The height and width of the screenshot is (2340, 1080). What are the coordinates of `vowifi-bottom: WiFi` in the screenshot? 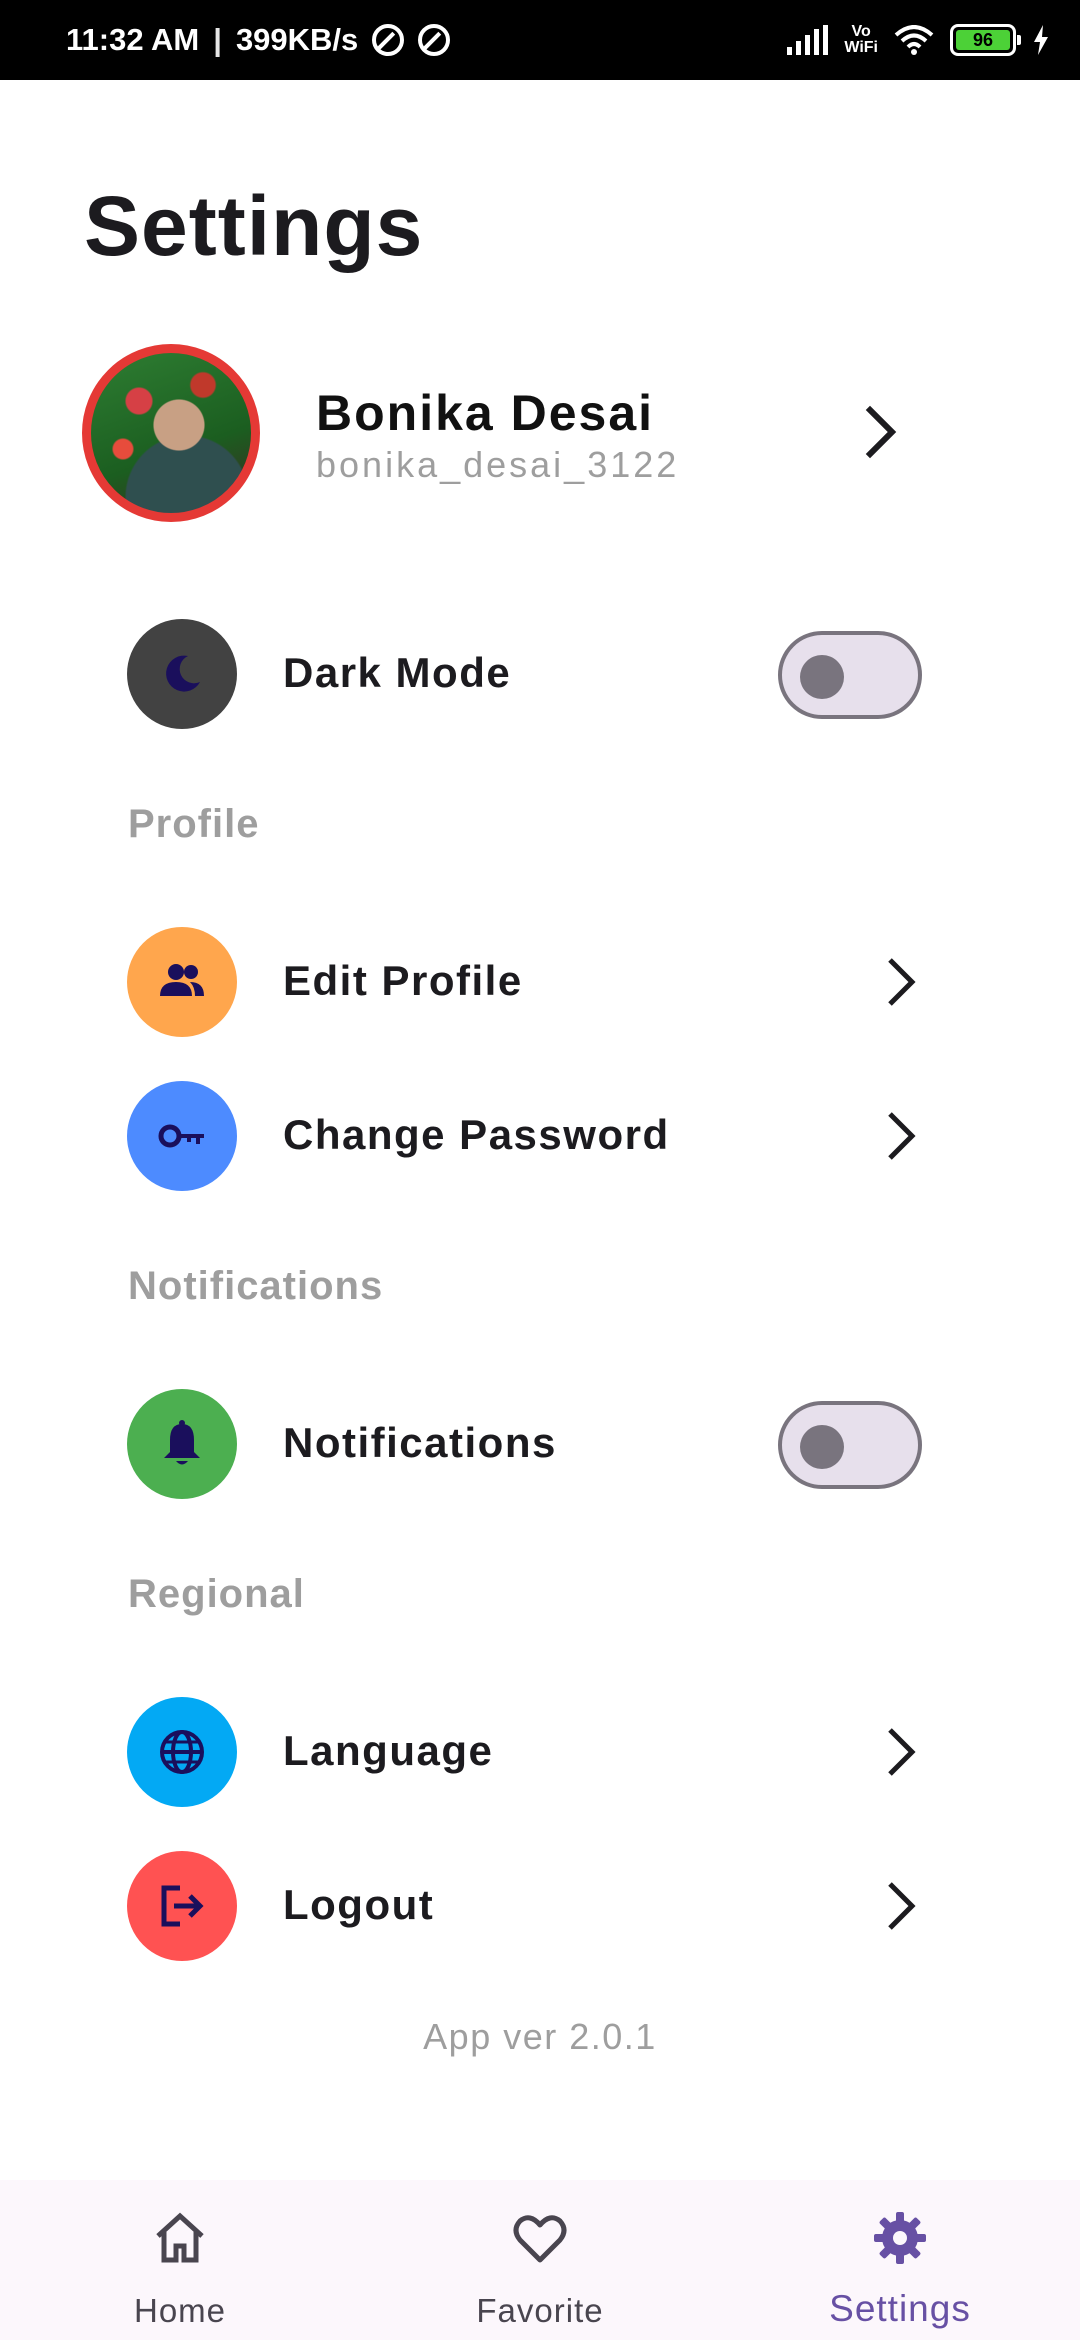 It's located at (861, 47).